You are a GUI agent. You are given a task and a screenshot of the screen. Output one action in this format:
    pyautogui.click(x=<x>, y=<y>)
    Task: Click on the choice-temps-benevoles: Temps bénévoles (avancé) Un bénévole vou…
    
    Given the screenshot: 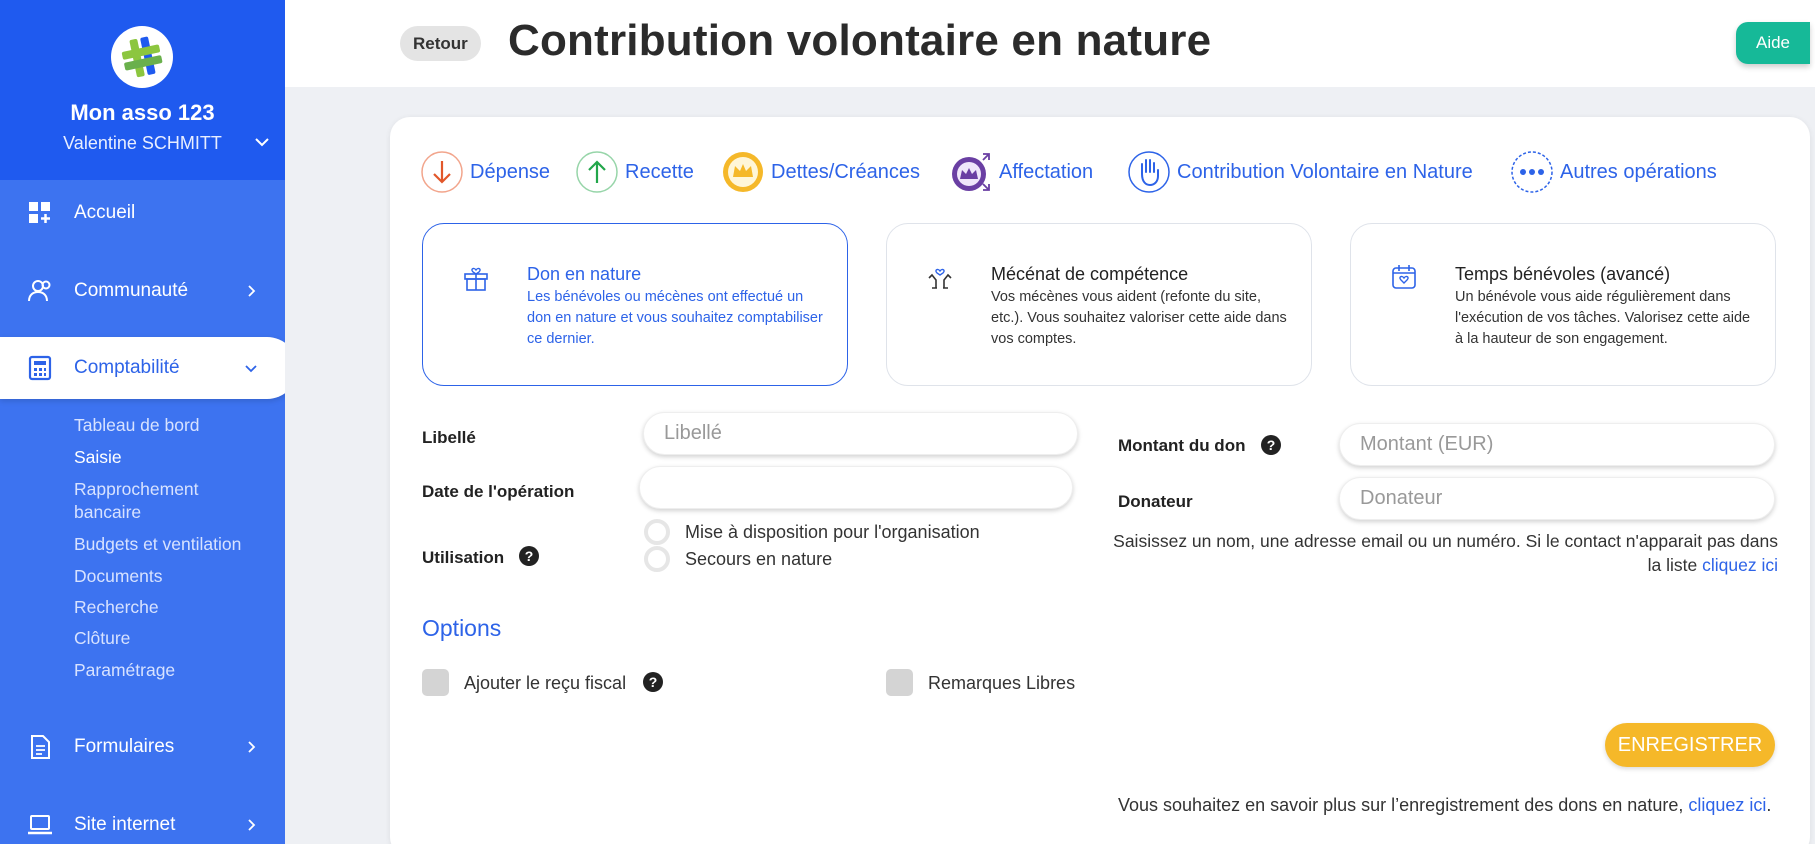 What is the action you would take?
    pyautogui.click(x=1563, y=304)
    